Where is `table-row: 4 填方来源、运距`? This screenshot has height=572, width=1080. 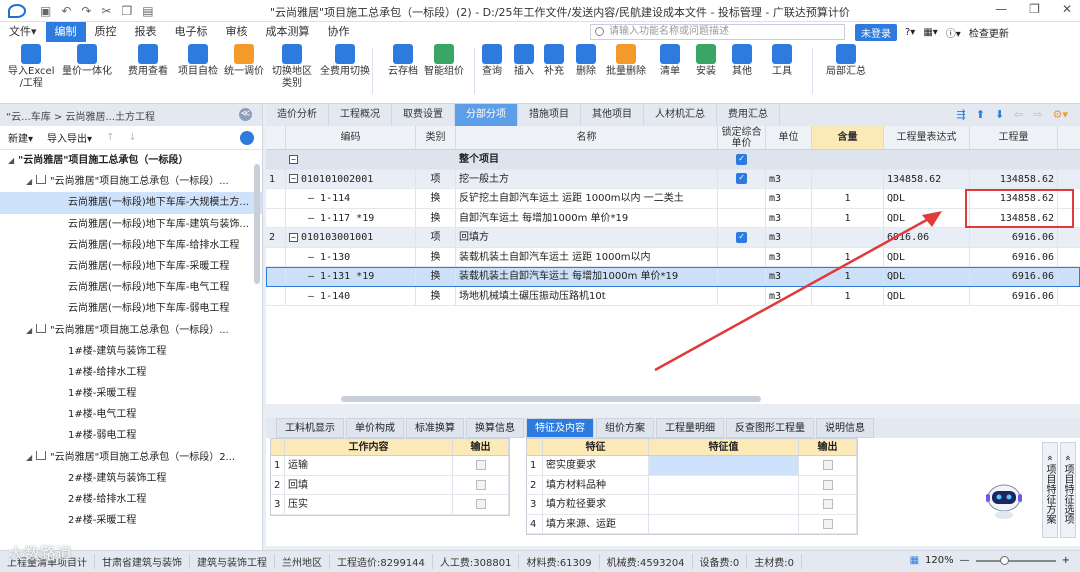
table-row: 4 填方来源、运距 is located at coordinates (692, 524).